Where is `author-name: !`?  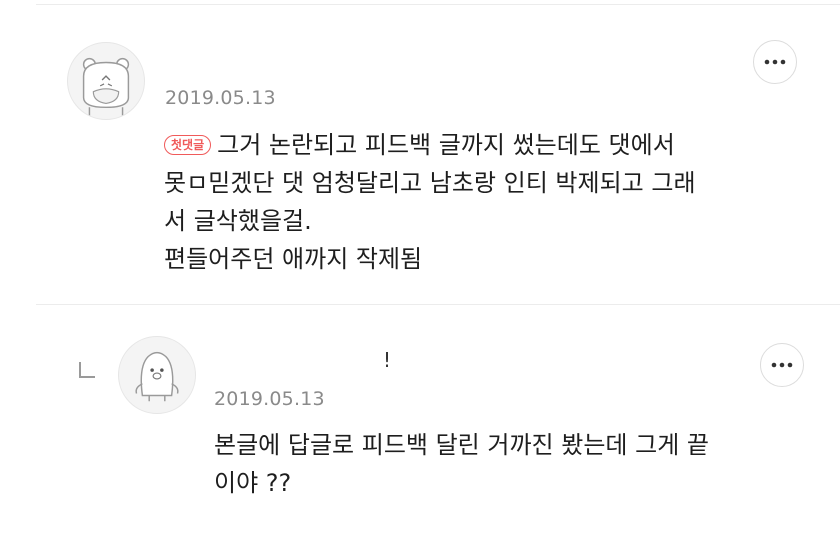 author-name: ! is located at coordinates (387, 360).